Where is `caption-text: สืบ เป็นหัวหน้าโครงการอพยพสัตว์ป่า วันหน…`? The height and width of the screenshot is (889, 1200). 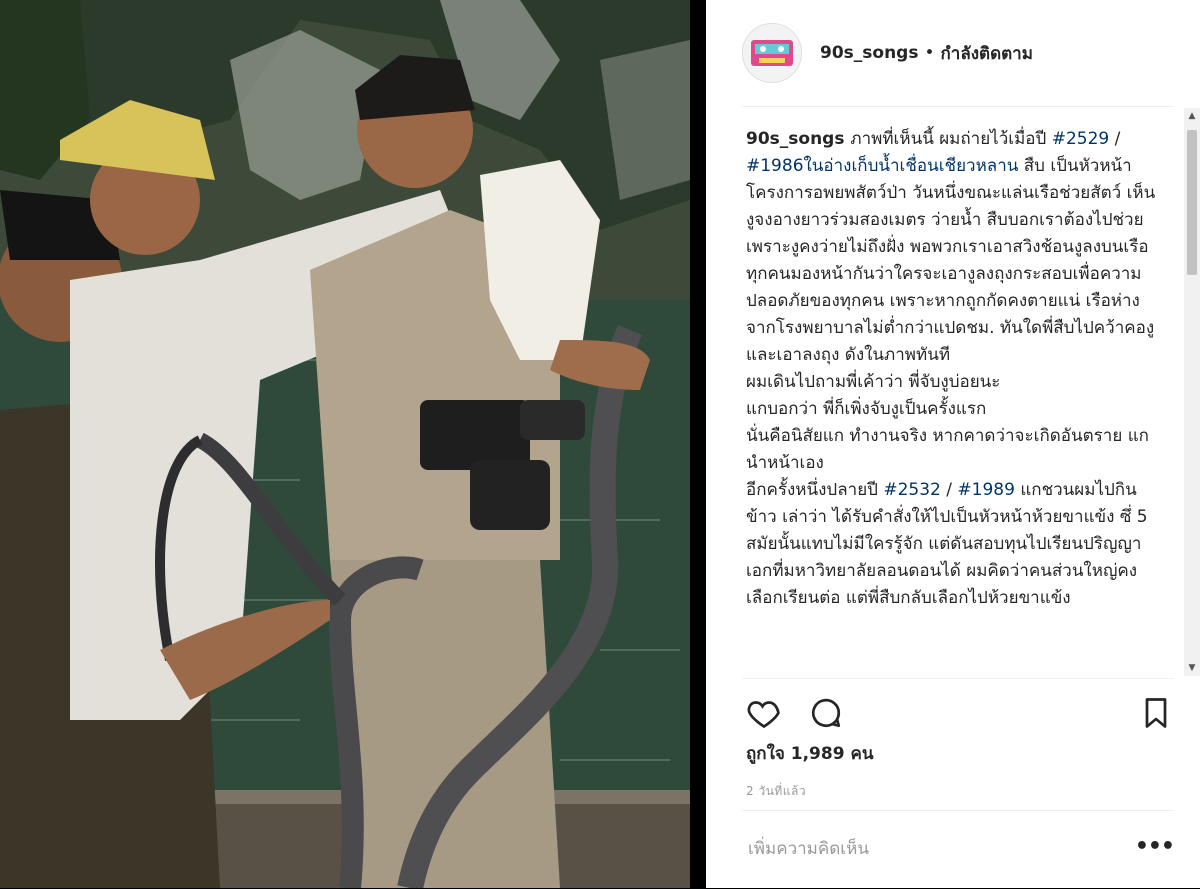 caption-text: สืบ เป็นหัวหน้าโครงการอพยพสัตว์ป่า วันหน… is located at coordinates (951, 260).